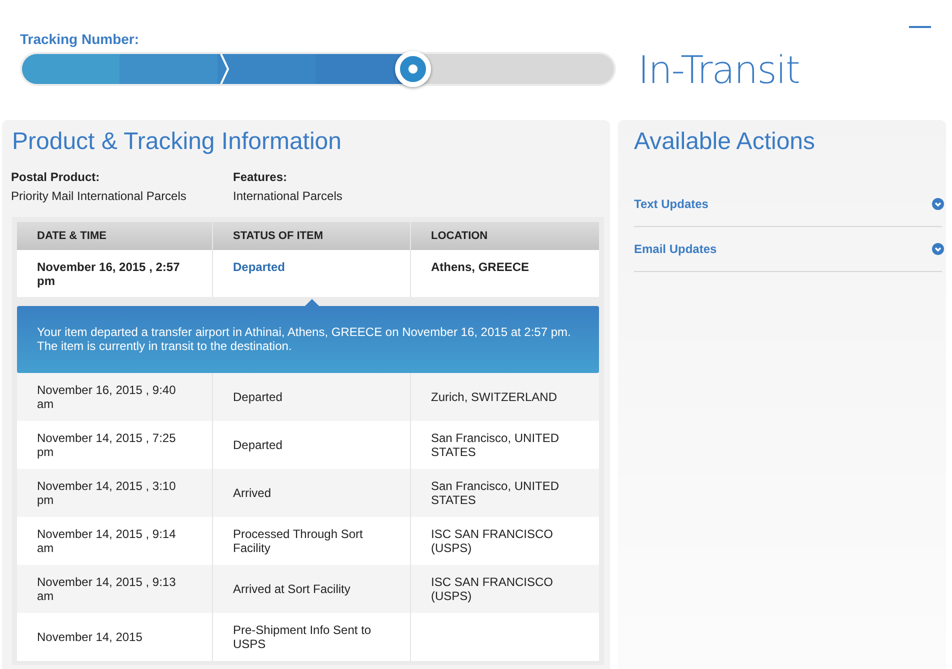 The image size is (952, 669). I want to click on table-cell-text: November 14, 2015 , 9:14 am, so click(107, 541).